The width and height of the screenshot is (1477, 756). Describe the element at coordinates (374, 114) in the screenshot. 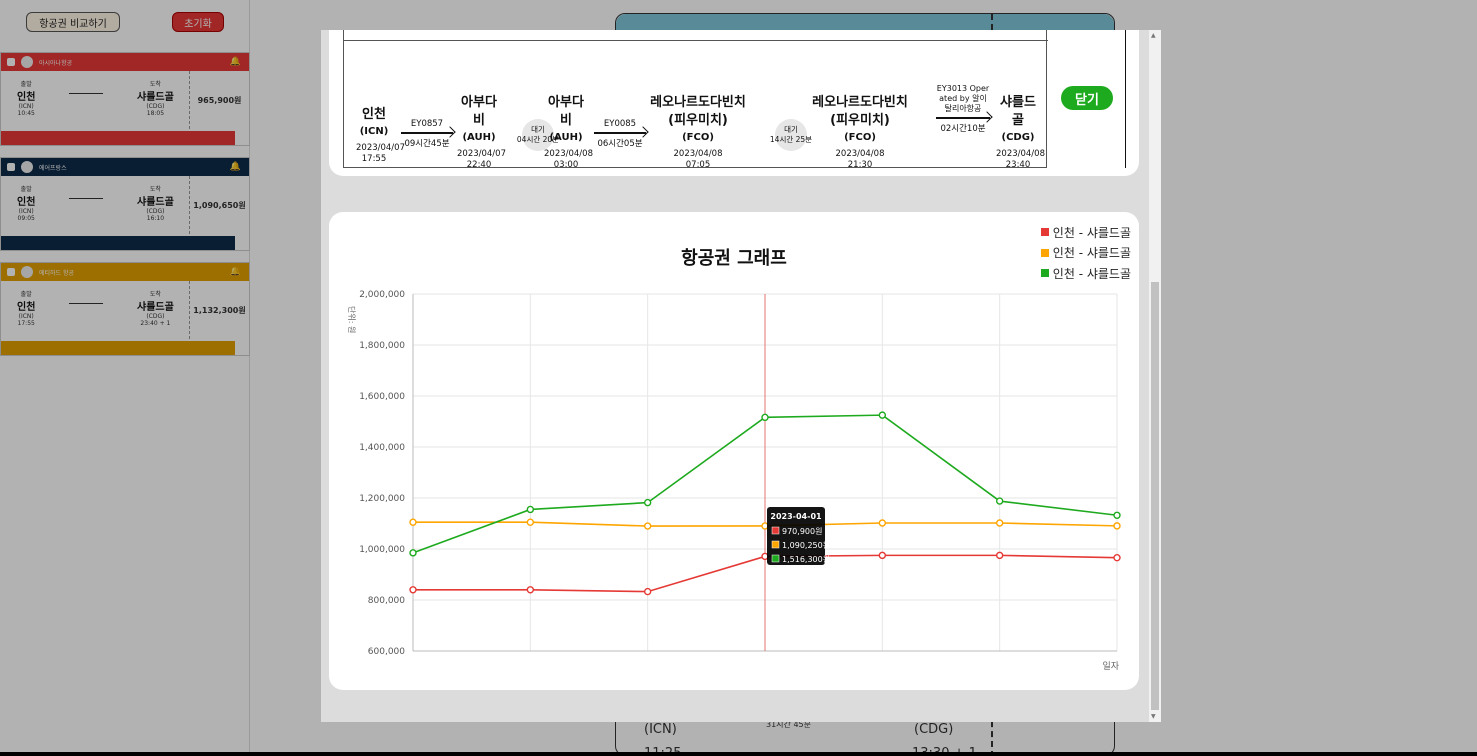

I see `node-city: 인천` at that location.